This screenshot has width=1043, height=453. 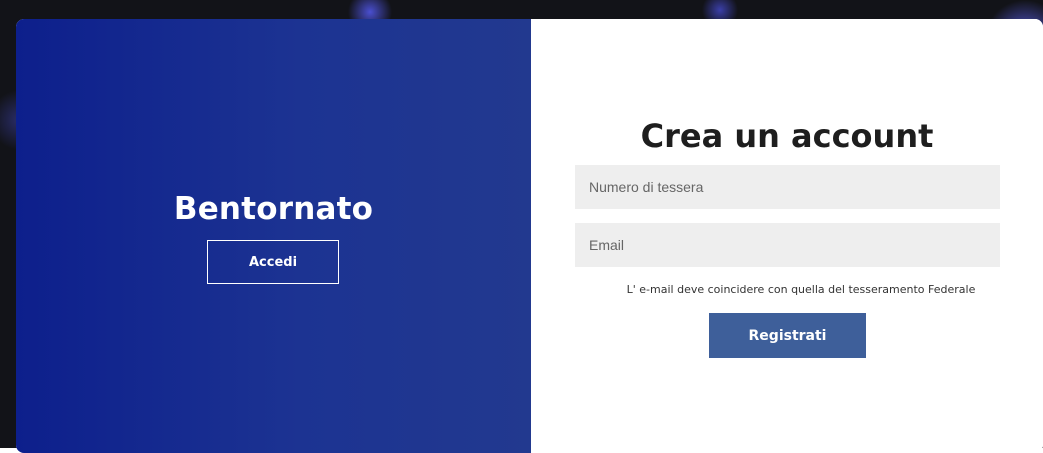 I want to click on register-button: Registrati, so click(x=787, y=335).